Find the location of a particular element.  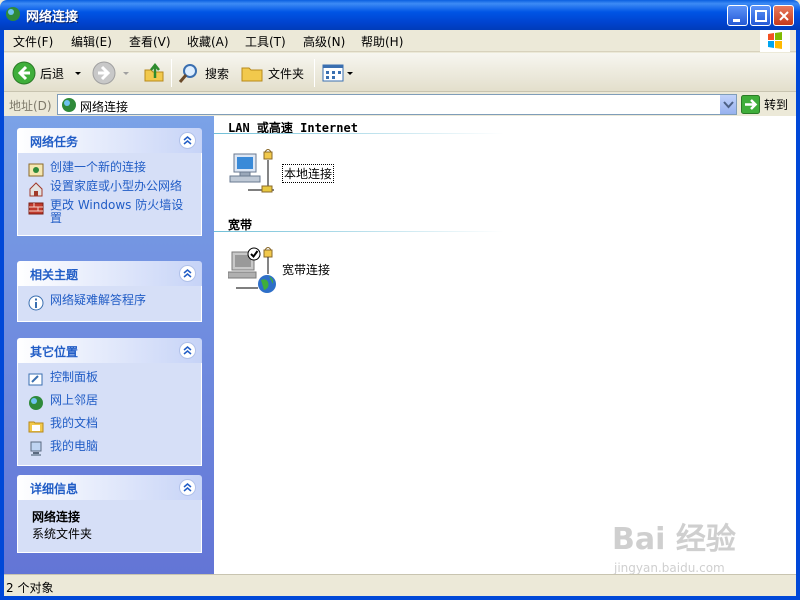

close-icon is located at coordinates (784, 16).